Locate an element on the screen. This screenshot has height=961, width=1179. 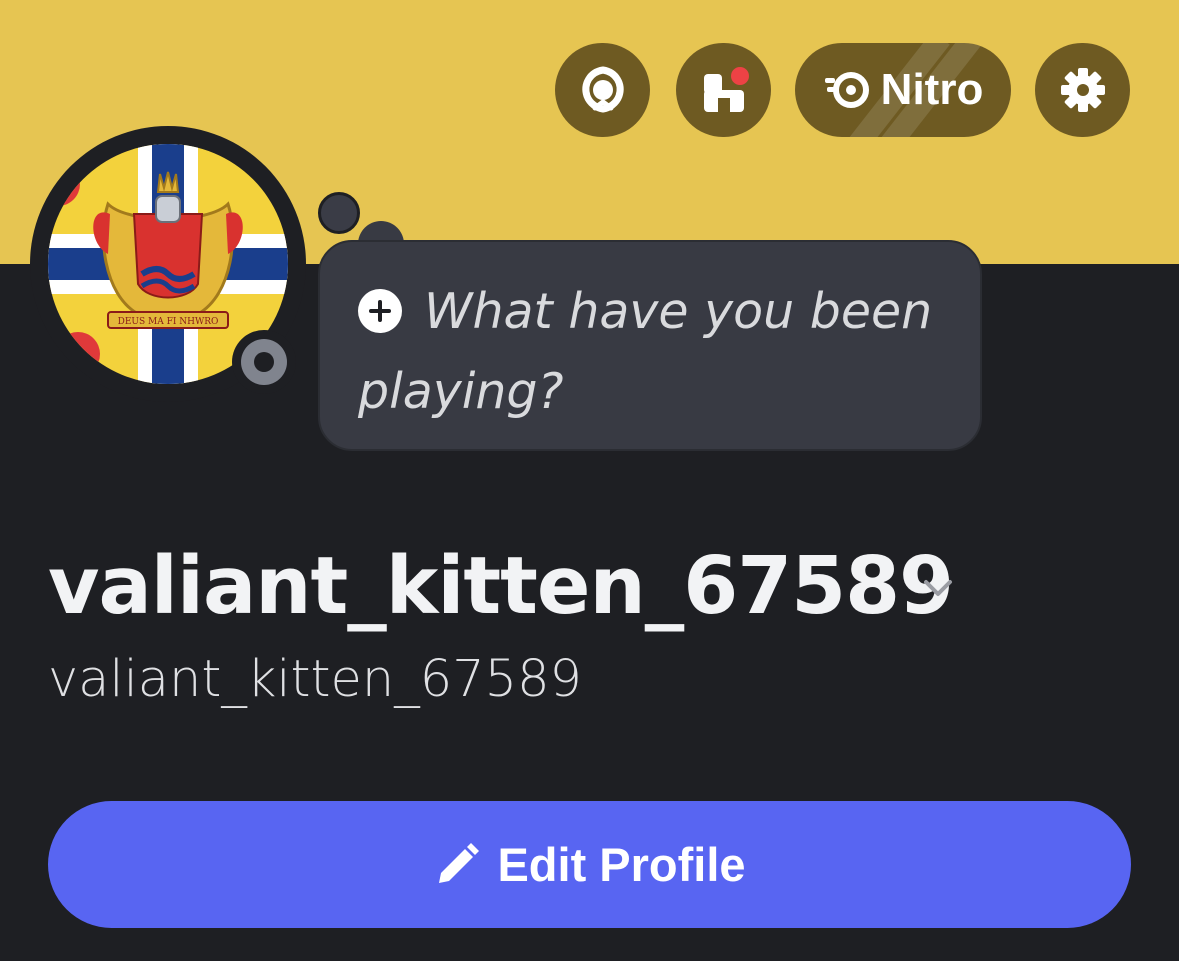
edit-profile-button: Edit Profile is located at coordinates (589, 864).